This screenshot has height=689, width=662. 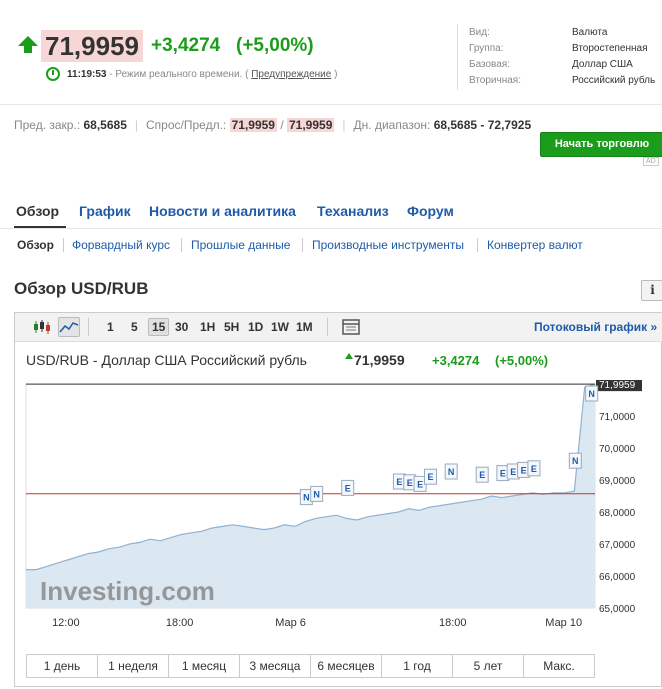 What do you see at coordinates (134, 327) in the screenshot?
I see `interval-5: 5` at bounding box center [134, 327].